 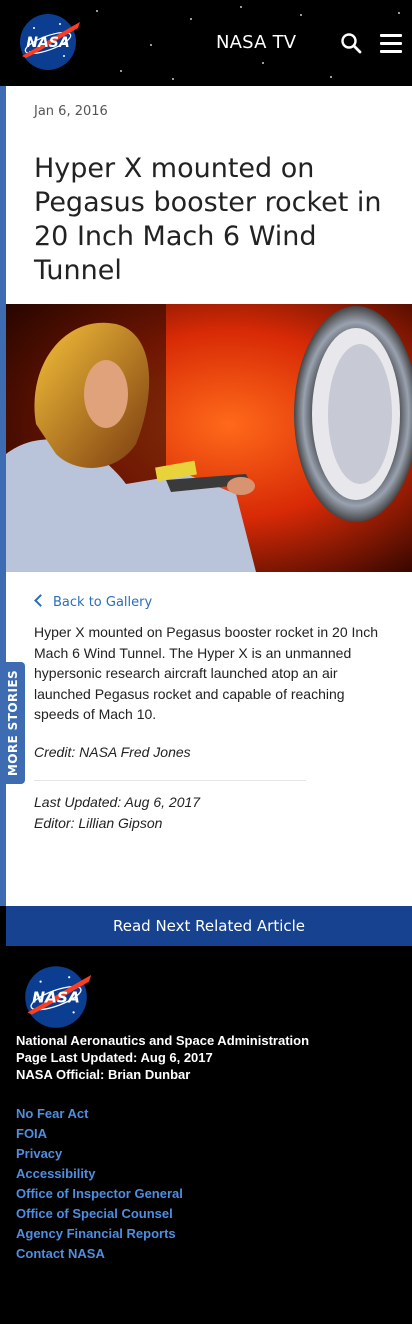 What do you see at coordinates (99, 1214) in the screenshot?
I see `footer-link-special-counsel: Office of Special Counsel` at bounding box center [99, 1214].